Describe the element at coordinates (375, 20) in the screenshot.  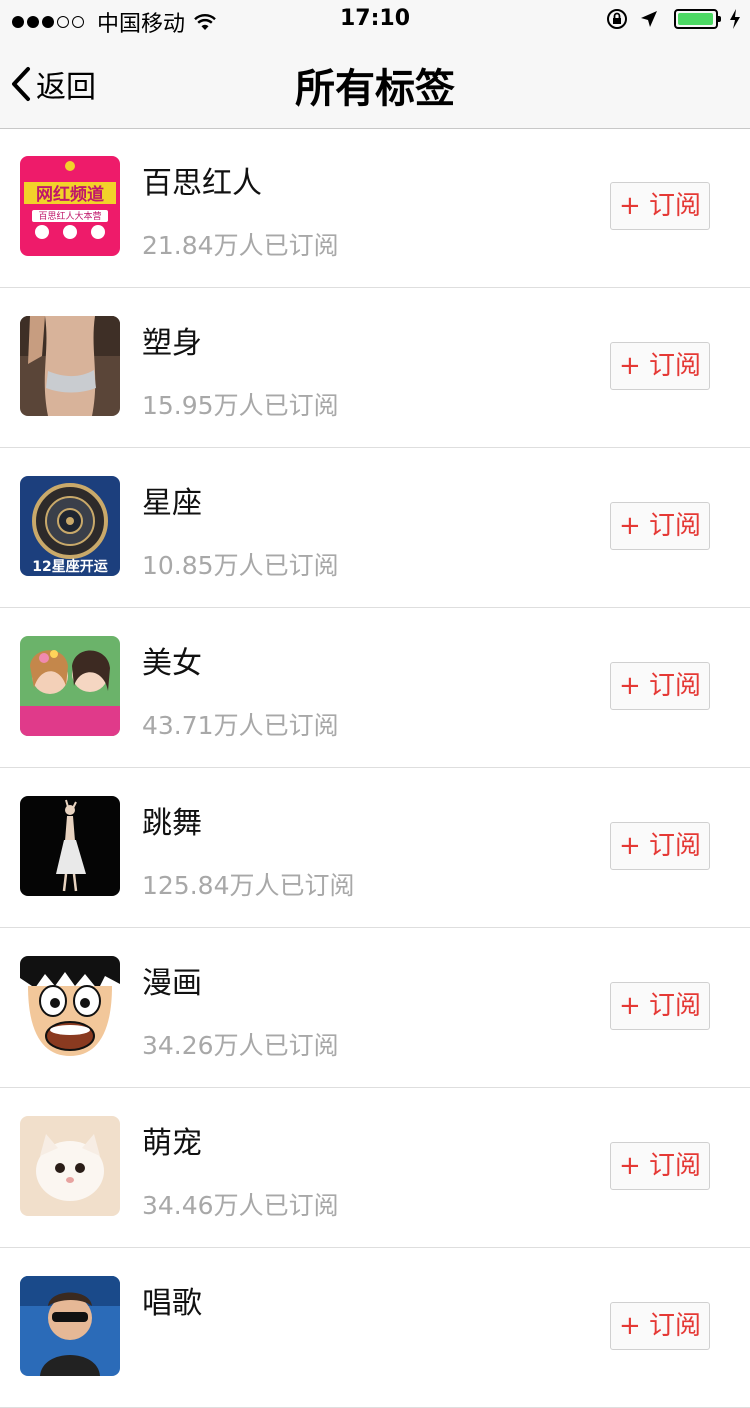
I see `status-bar: 中国移动 17:10` at that location.